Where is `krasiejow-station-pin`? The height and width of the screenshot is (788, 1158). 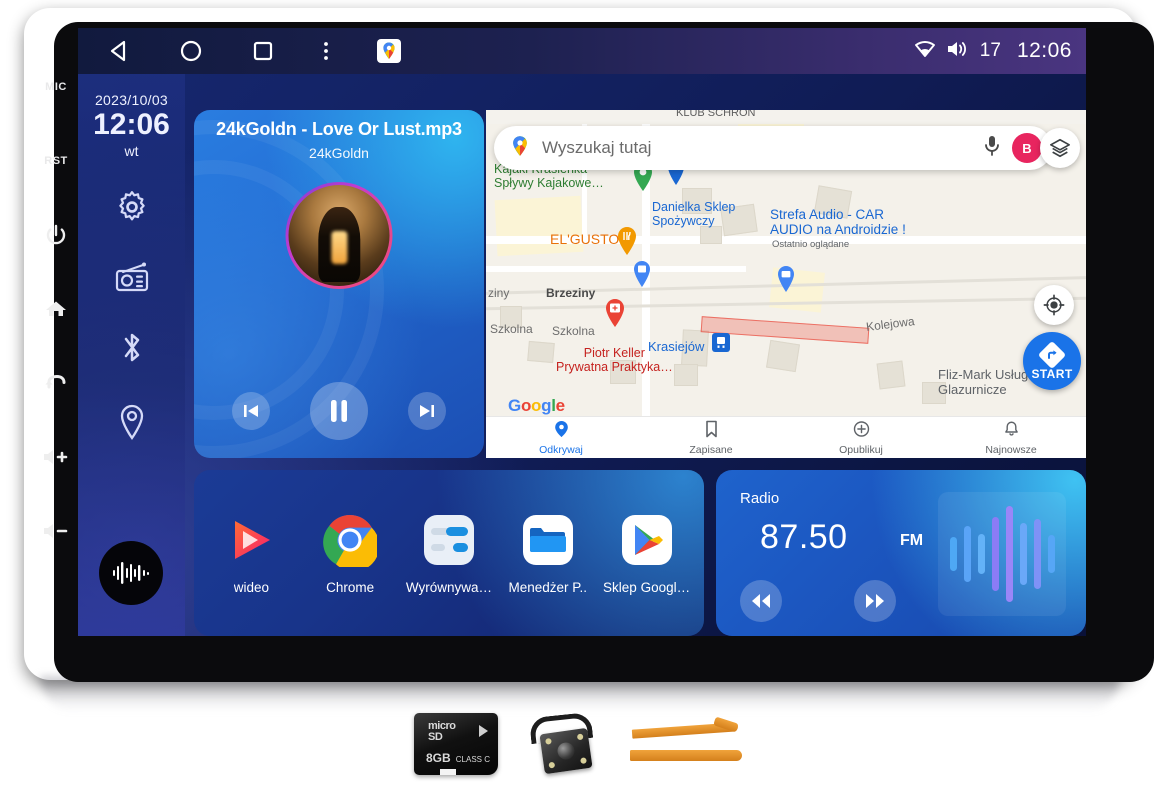
krasiejow-station-pin is located at coordinates (721, 345).